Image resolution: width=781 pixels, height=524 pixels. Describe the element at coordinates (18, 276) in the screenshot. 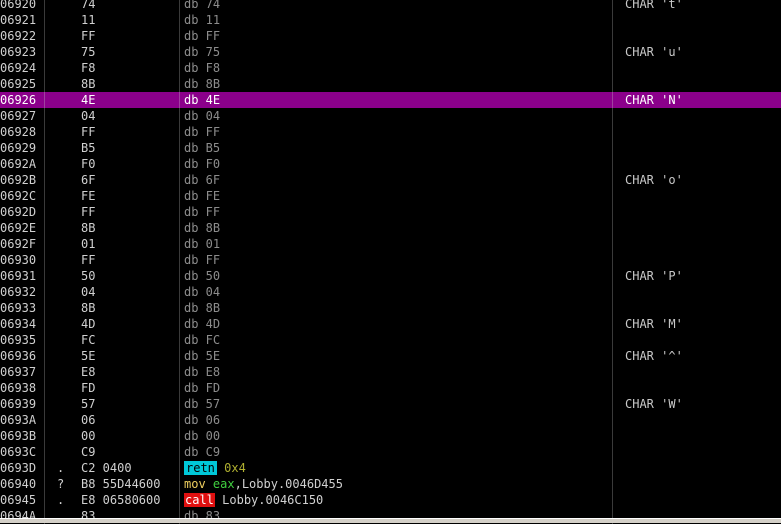

I see `row-address: 06931` at that location.